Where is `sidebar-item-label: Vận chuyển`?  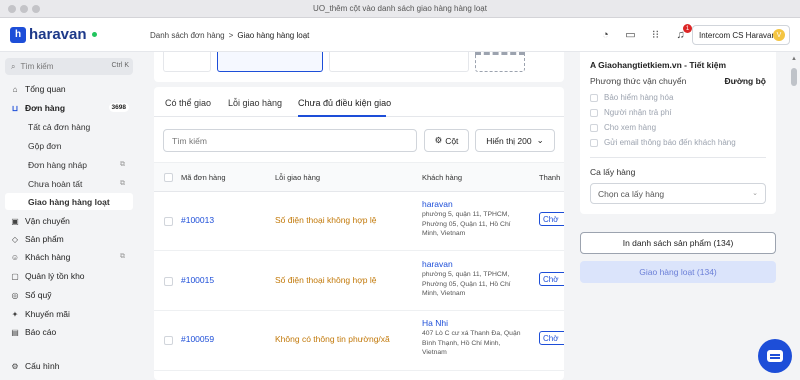
sidebar-item-label: Vận chuyển is located at coordinates (47, 221).